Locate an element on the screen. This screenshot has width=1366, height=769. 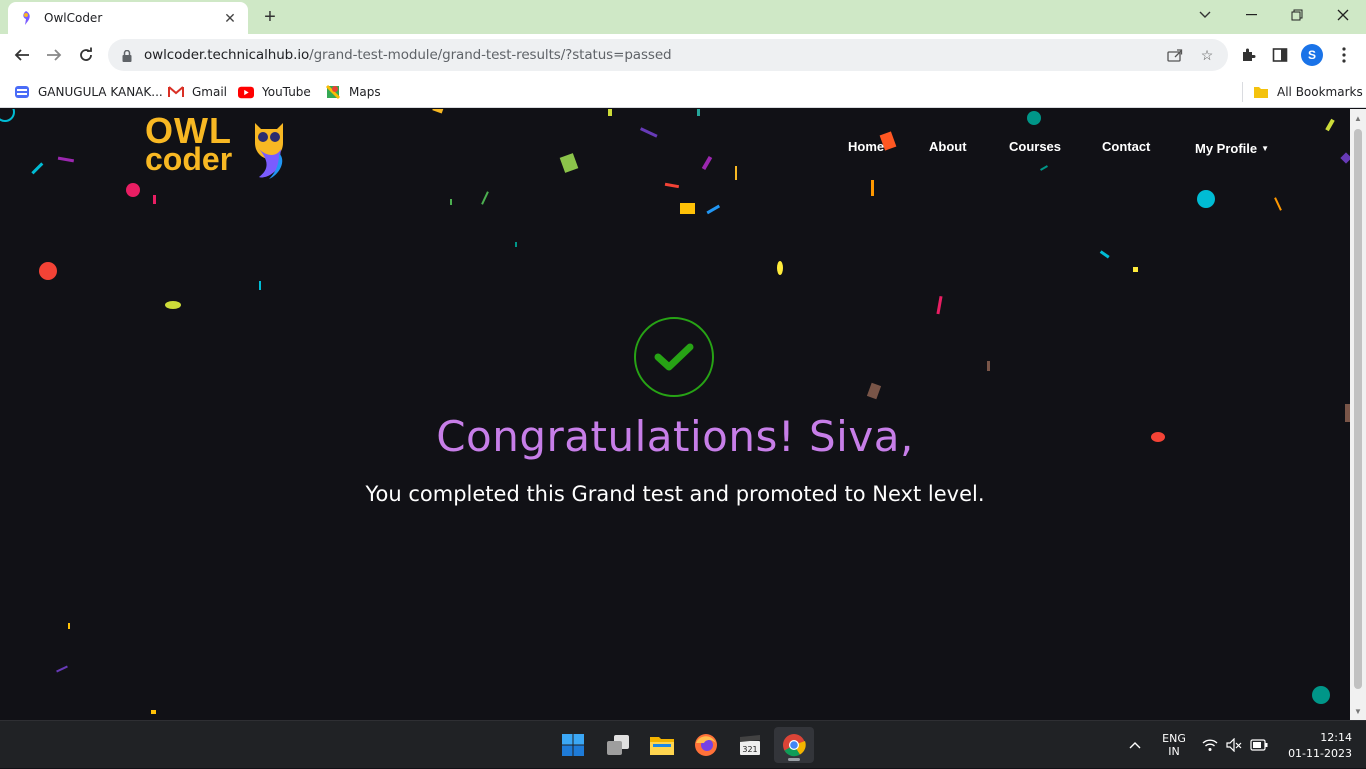
bookmark-label: Maps is located at coordinates (365, 92).